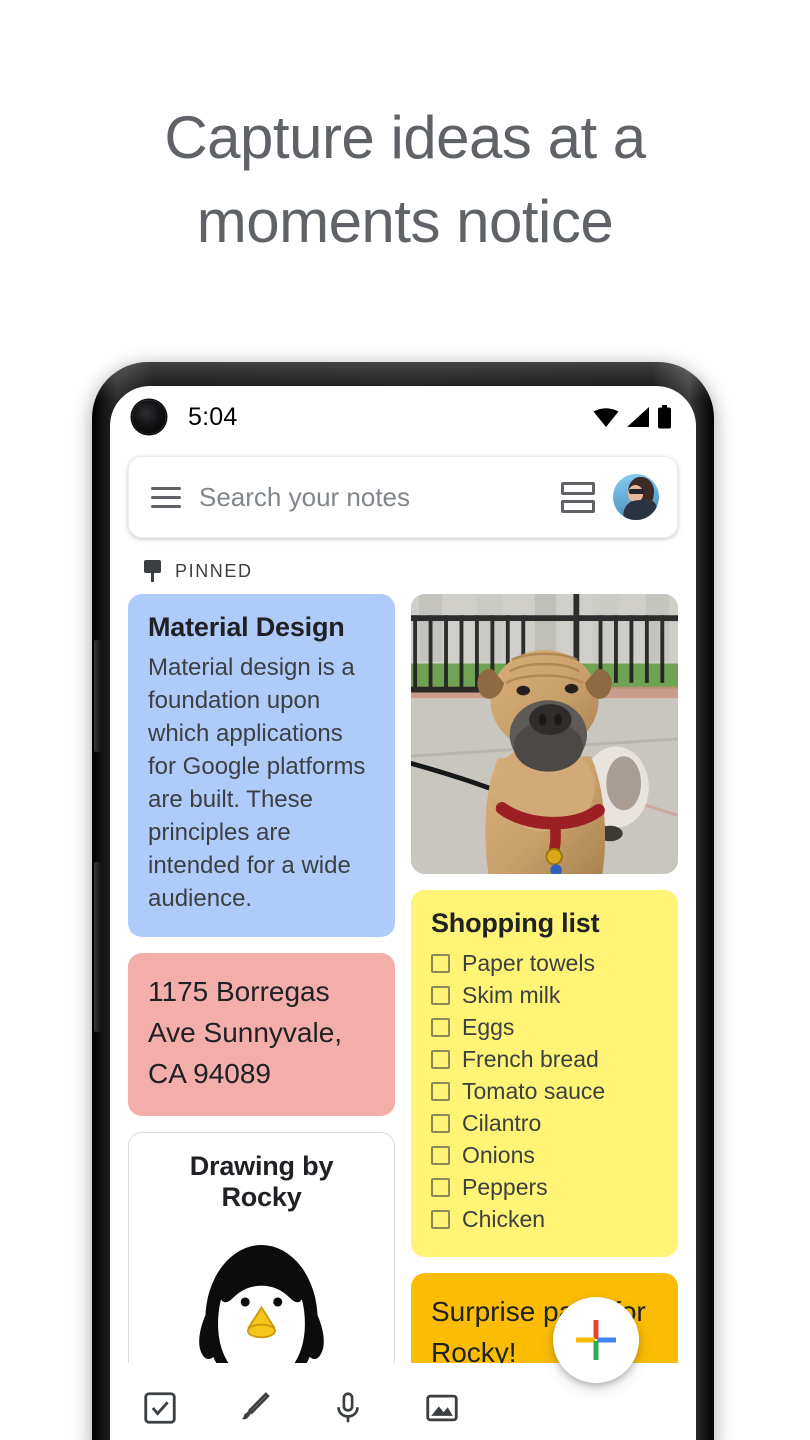 This screenshot has width=810, height=1440. Describe the element at coordinates (246, 627) in the screenshot. I see `note-title: Material Design` at that location.